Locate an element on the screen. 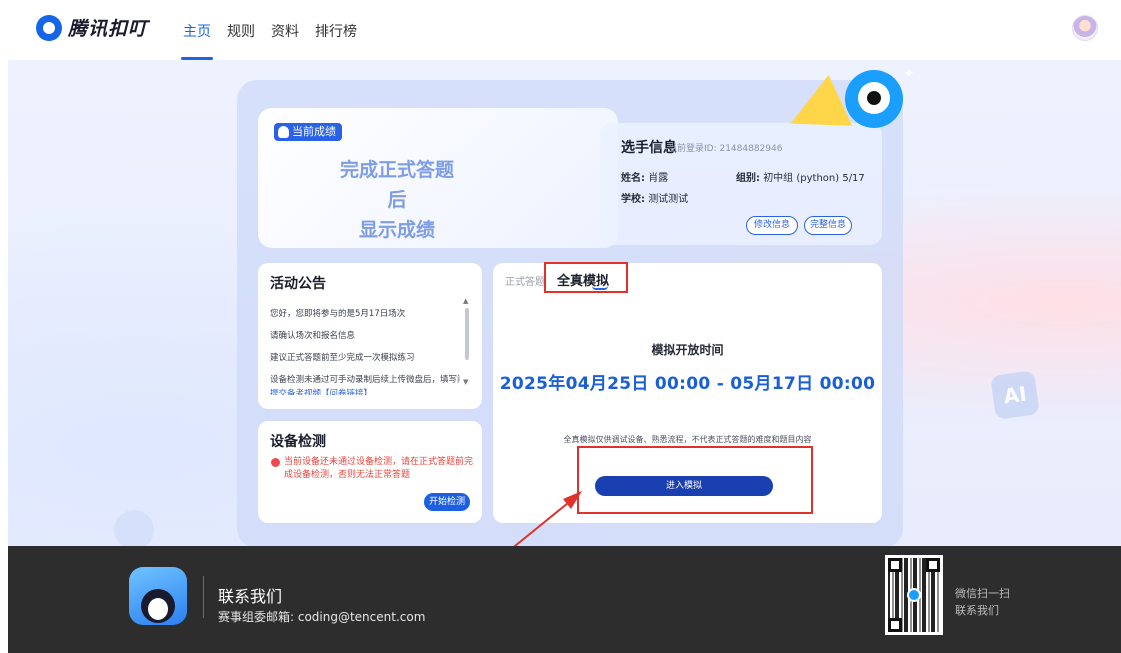  device-check-title: 设备检测 is located at coordinates (298, 442).